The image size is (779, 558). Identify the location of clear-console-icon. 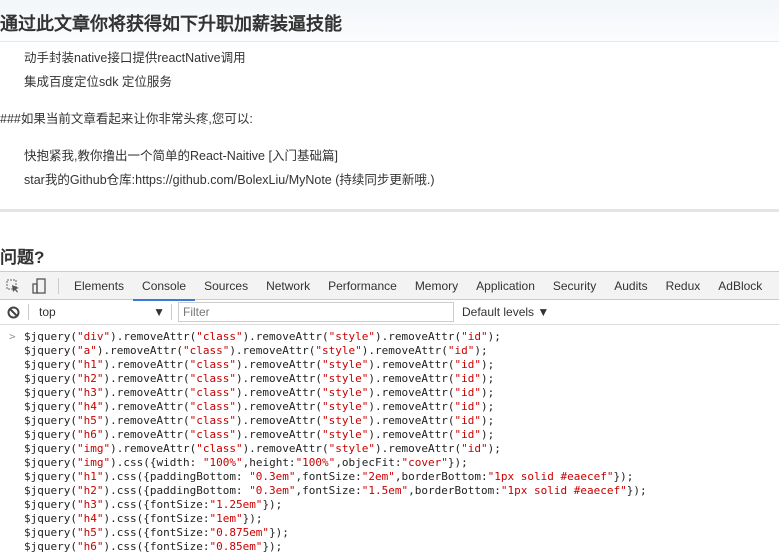
(13, 312).